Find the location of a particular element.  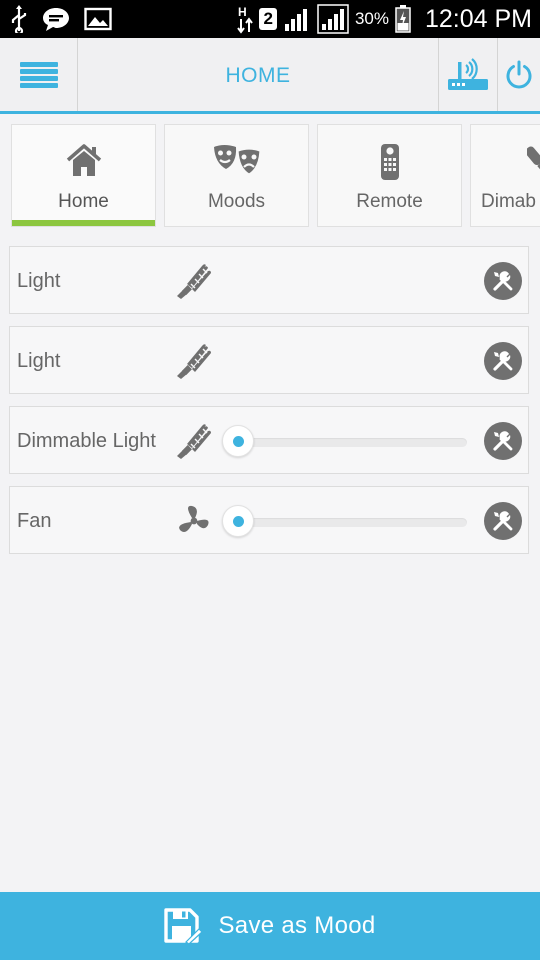

tab-remote: Remote is located at coordinates (389, 175).